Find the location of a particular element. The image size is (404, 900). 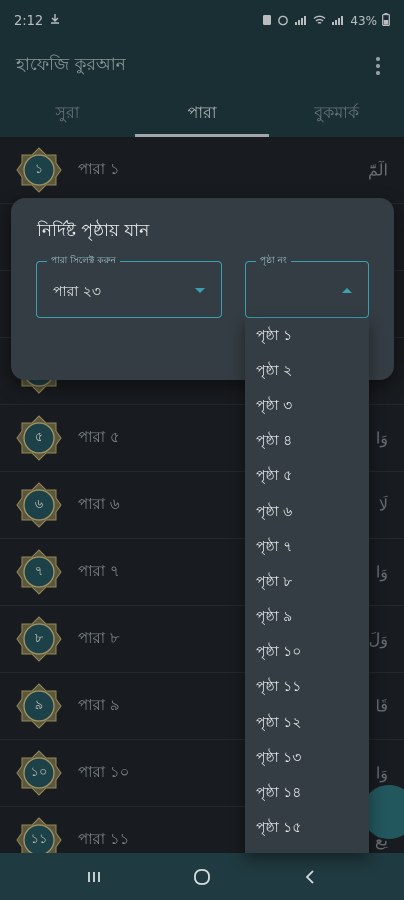

page-select-dropdown: পৃষ্ঠা নং is located at coordinates (307, 286).